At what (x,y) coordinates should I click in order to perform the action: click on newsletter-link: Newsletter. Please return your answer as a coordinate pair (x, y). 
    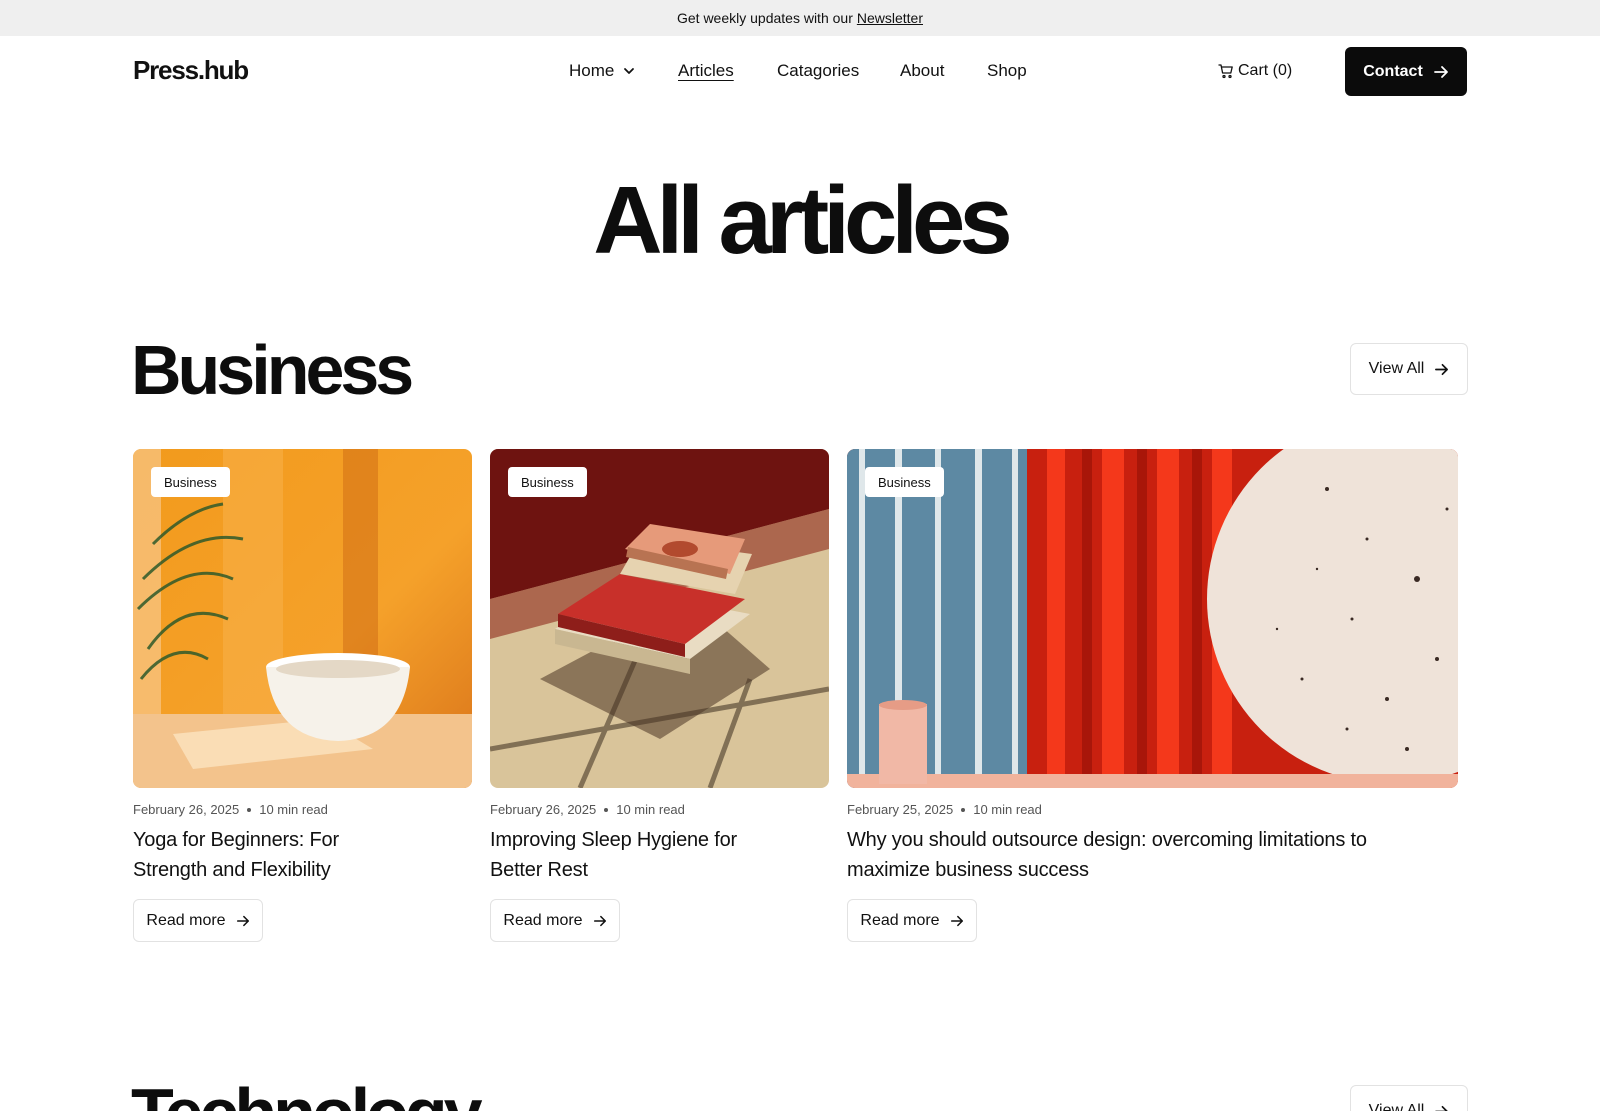
    Looking at the image, I should click on (890, 18).